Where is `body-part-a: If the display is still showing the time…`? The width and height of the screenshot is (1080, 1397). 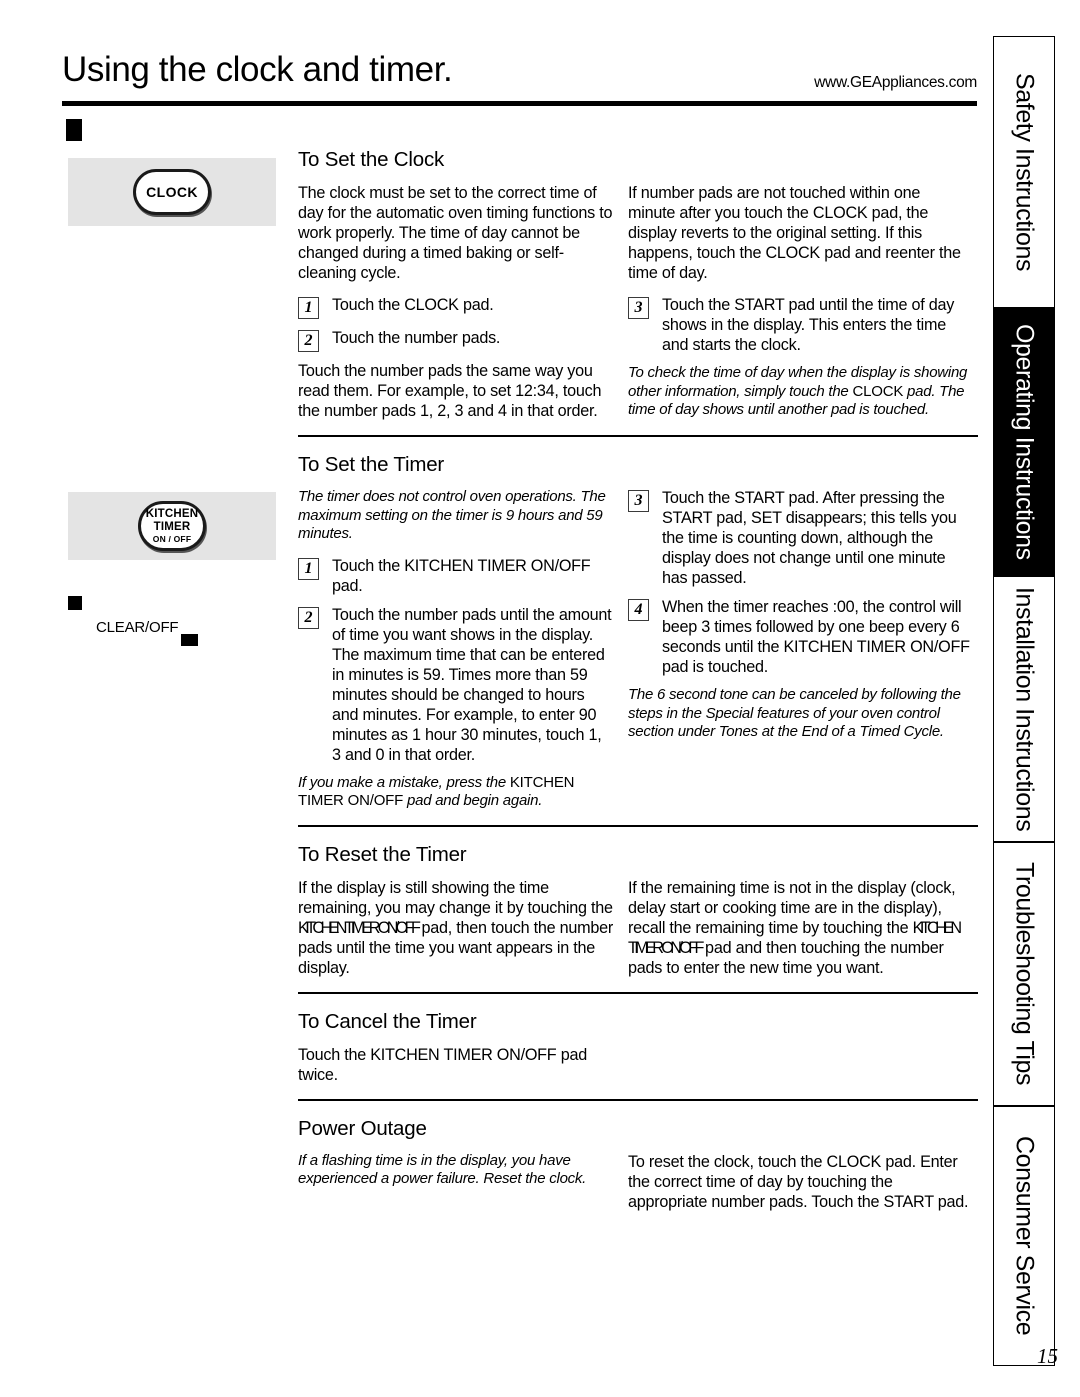
body-part-a: If the display is still showing the time… is located at coordinates (455, 897).